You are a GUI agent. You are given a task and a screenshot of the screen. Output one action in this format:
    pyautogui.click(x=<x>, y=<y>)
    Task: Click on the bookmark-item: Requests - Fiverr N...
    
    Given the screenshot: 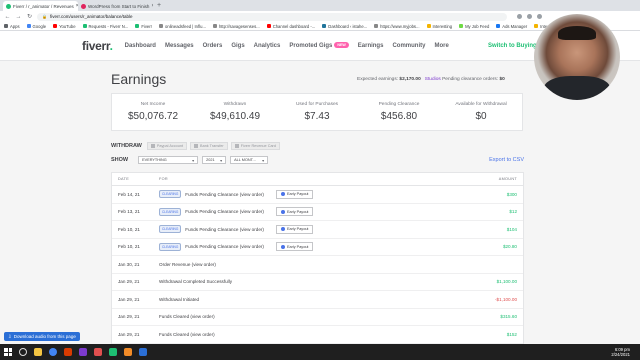 What is the action you would take?
    pyautogui.click(x=105, y=26)
    